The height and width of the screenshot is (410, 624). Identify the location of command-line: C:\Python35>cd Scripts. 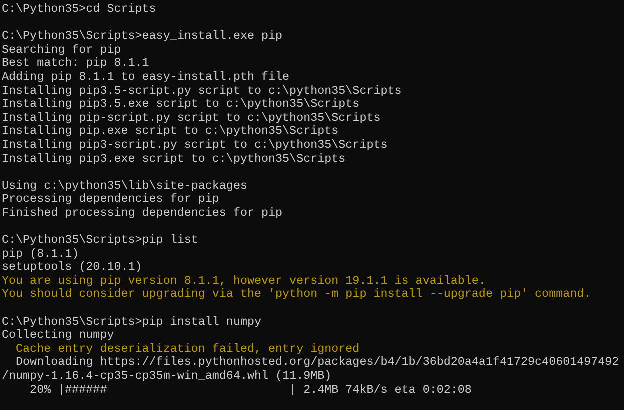
(79, 9).